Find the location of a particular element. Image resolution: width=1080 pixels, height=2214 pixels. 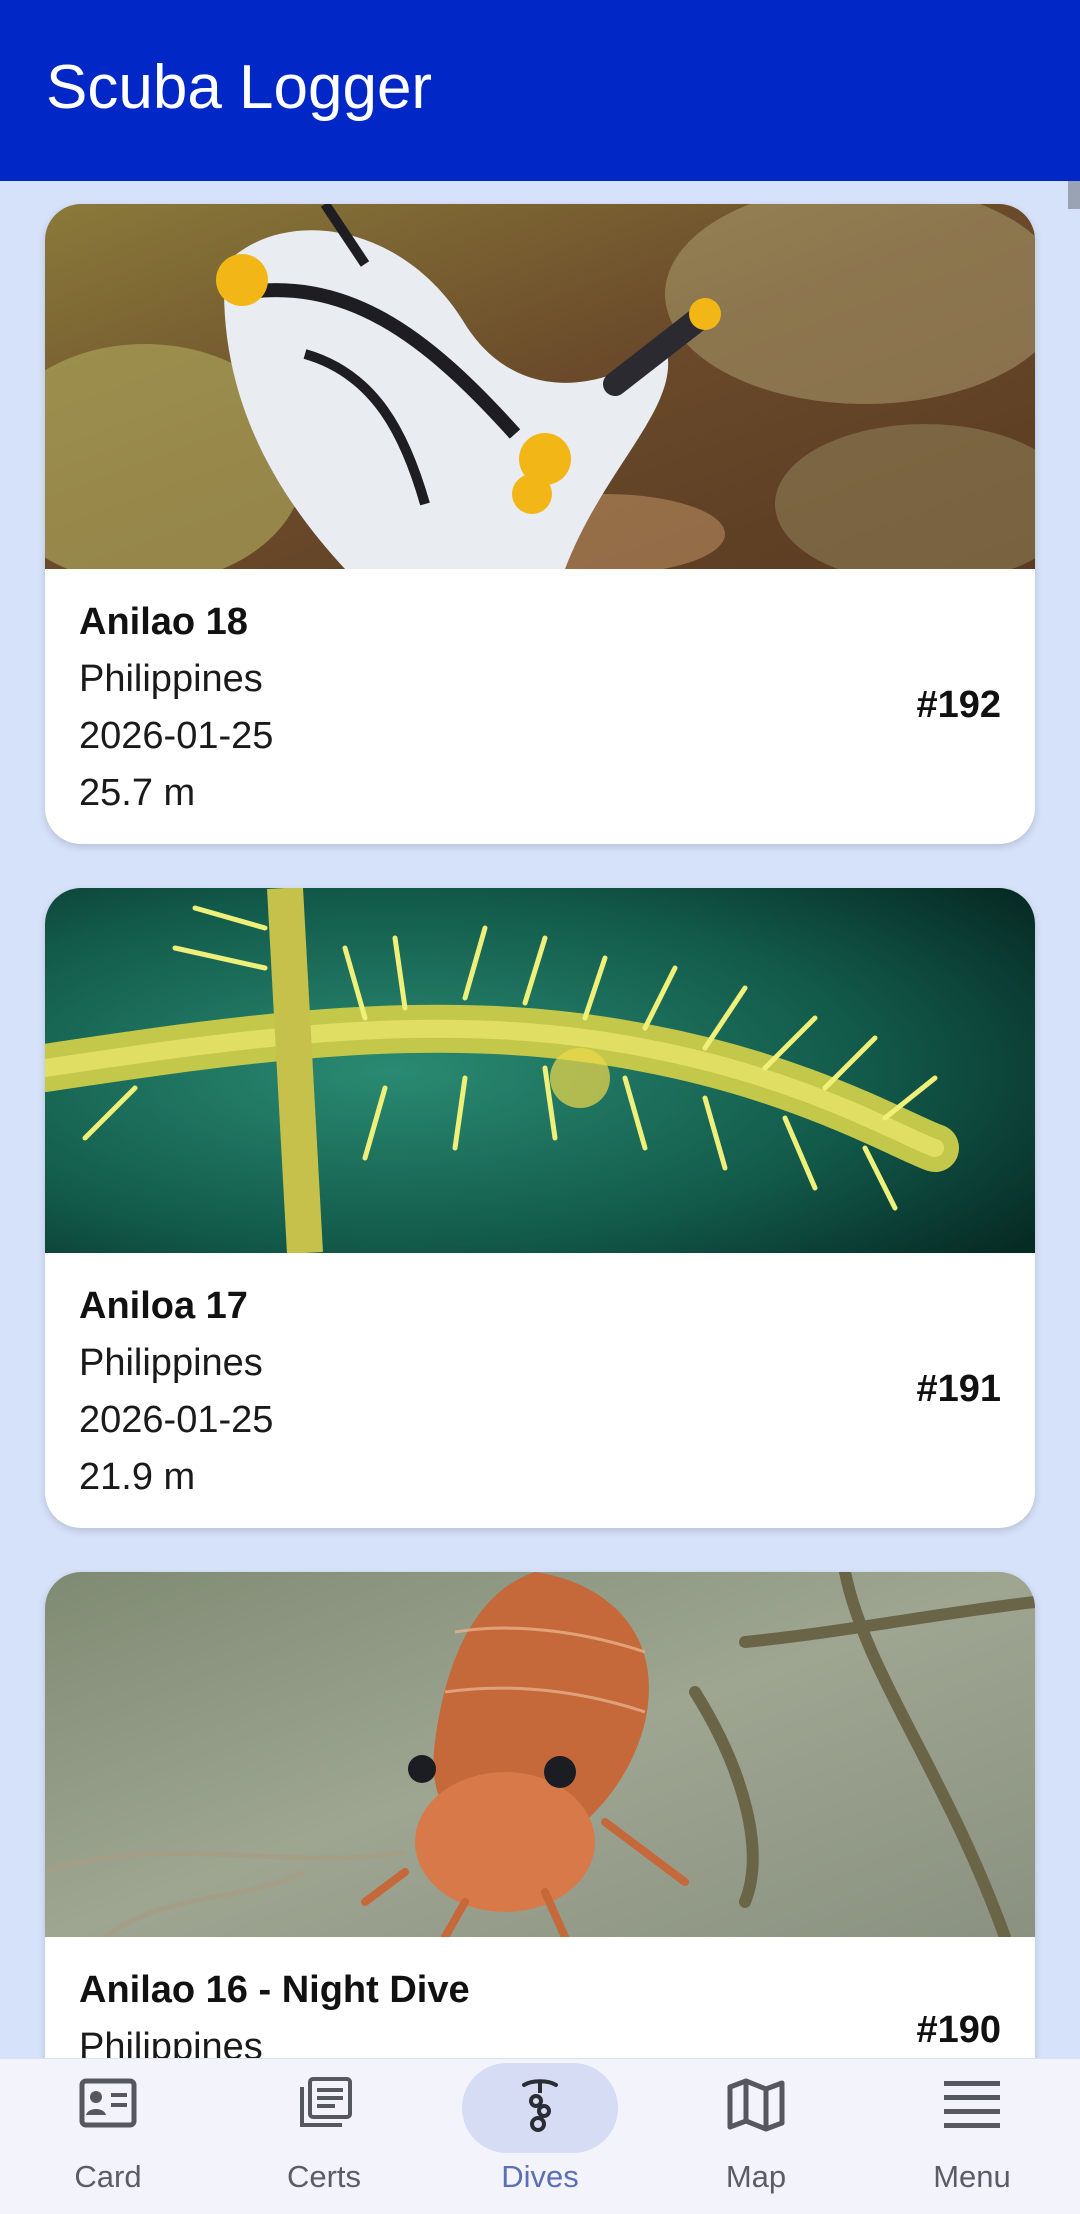

app-title: Scuba Logger is located at coordinates (239, 87).